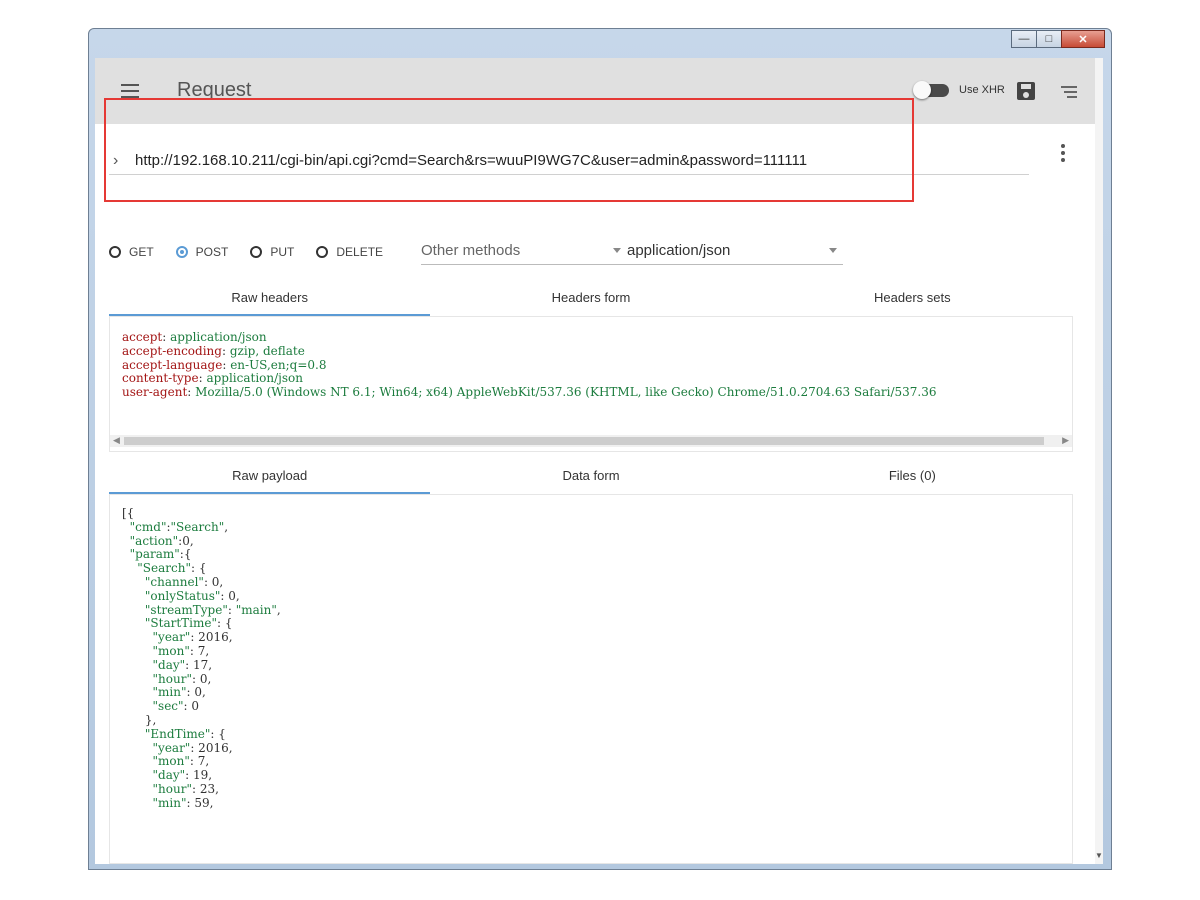 This screenshot has height=900, width=1200. I want to click on close-button: ✕, so click(1083, 39).